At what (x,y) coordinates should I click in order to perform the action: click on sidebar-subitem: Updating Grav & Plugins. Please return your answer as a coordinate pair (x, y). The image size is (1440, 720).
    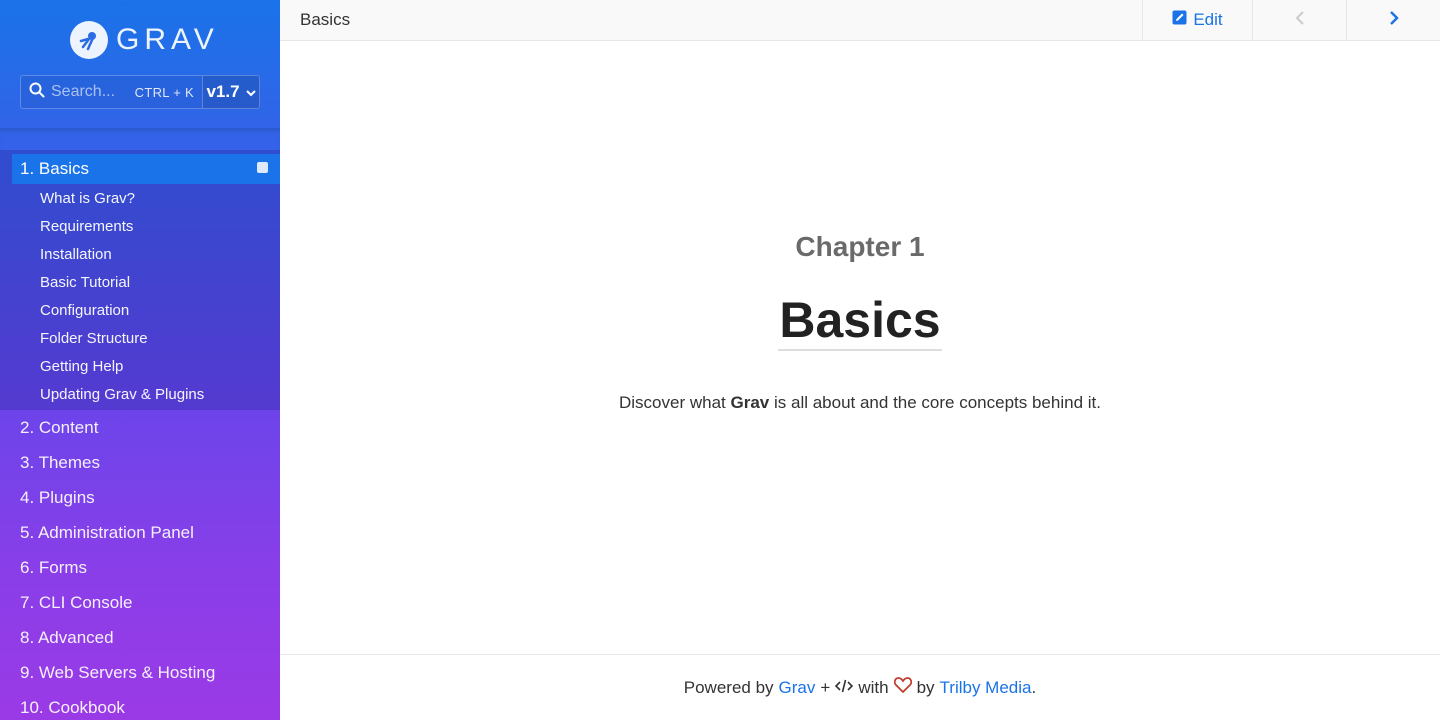
    Looking at the image, I should click on (140, 394).